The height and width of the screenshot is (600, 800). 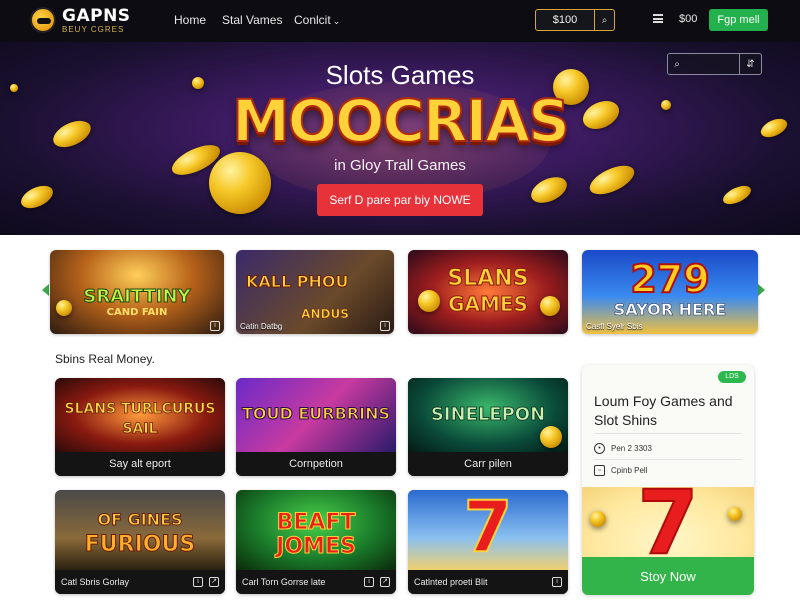 I want to click on menu-icon, so click(x=658, y=18).